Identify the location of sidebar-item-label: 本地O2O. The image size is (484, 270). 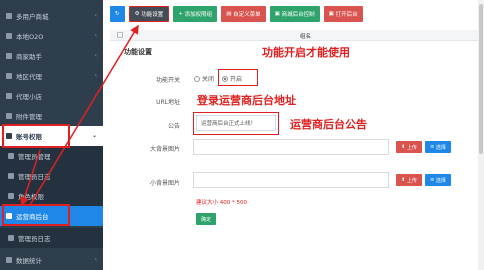
(30, 37).